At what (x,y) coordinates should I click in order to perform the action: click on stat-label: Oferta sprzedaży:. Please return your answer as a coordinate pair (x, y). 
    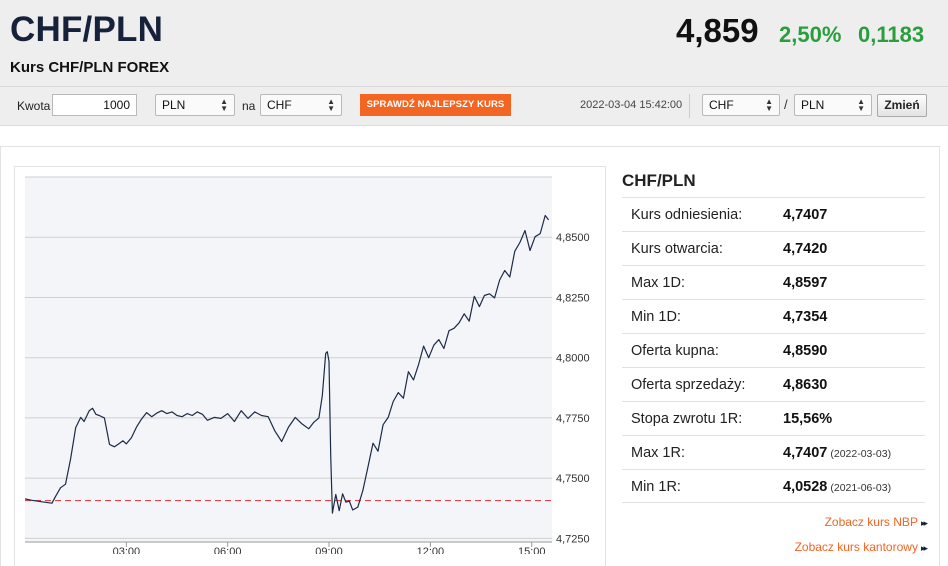
    Looking at the image, I should click on (688, 385).